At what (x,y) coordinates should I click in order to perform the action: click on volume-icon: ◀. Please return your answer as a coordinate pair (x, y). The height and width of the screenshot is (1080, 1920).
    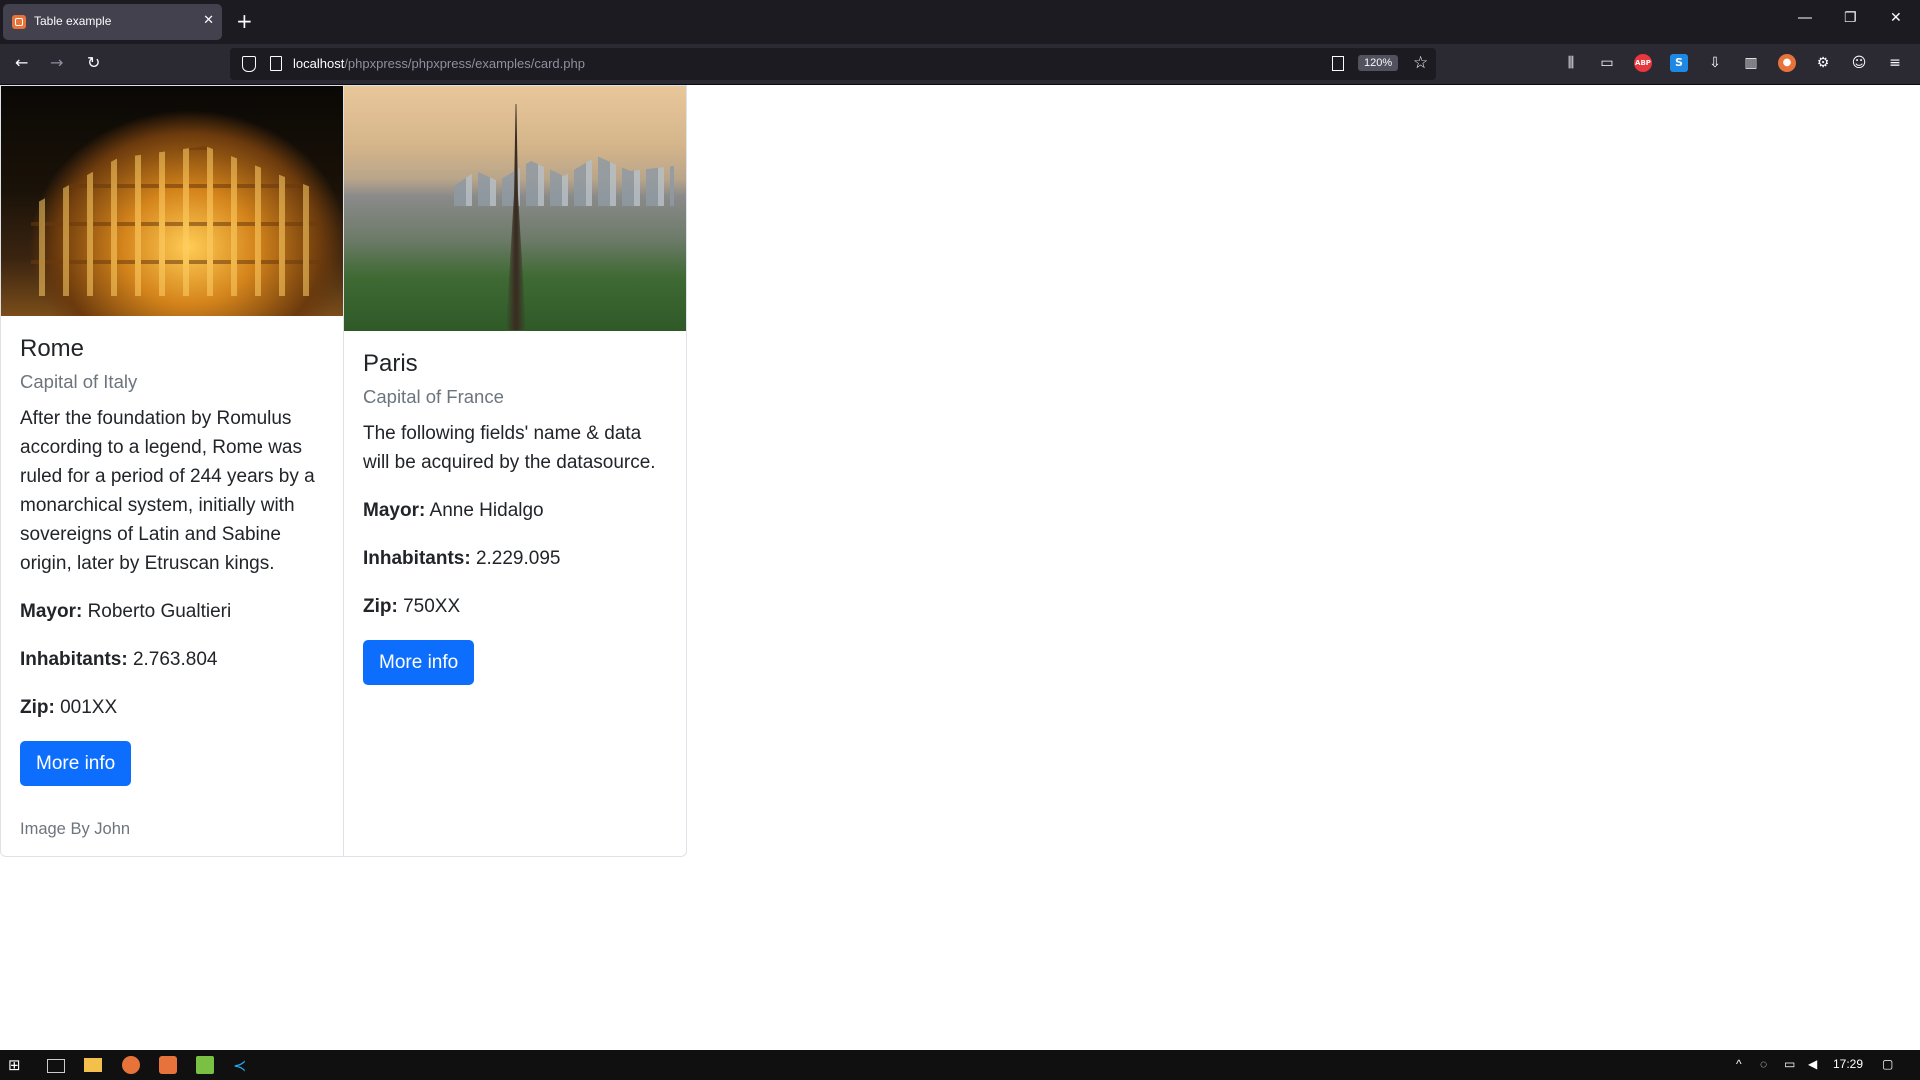
    Looking at the image, I should click on (1812, 1064).